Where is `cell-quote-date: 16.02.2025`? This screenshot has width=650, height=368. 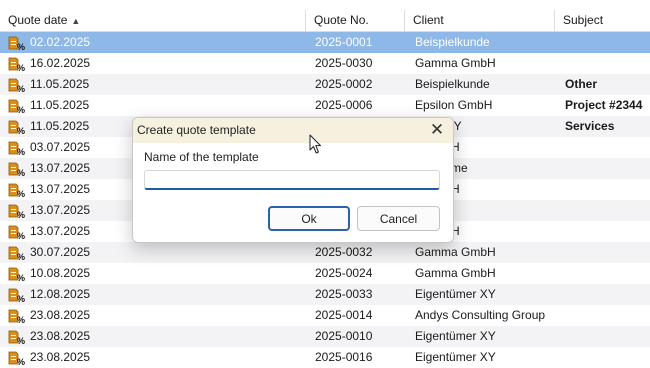 cell-quote-date: 16.02.2025 is located at coordinates (60, 63).